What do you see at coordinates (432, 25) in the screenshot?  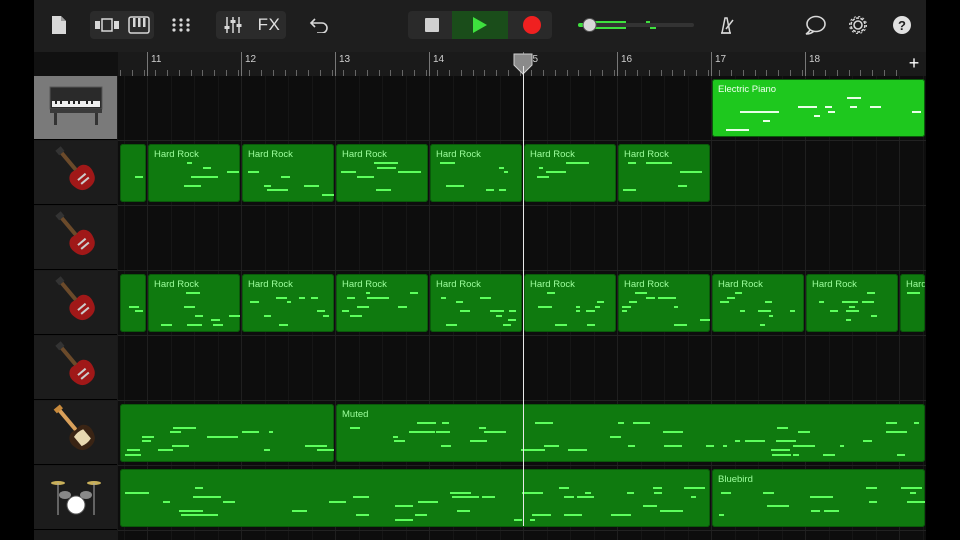 I see `stop-button` at bounding box center [432, 25].